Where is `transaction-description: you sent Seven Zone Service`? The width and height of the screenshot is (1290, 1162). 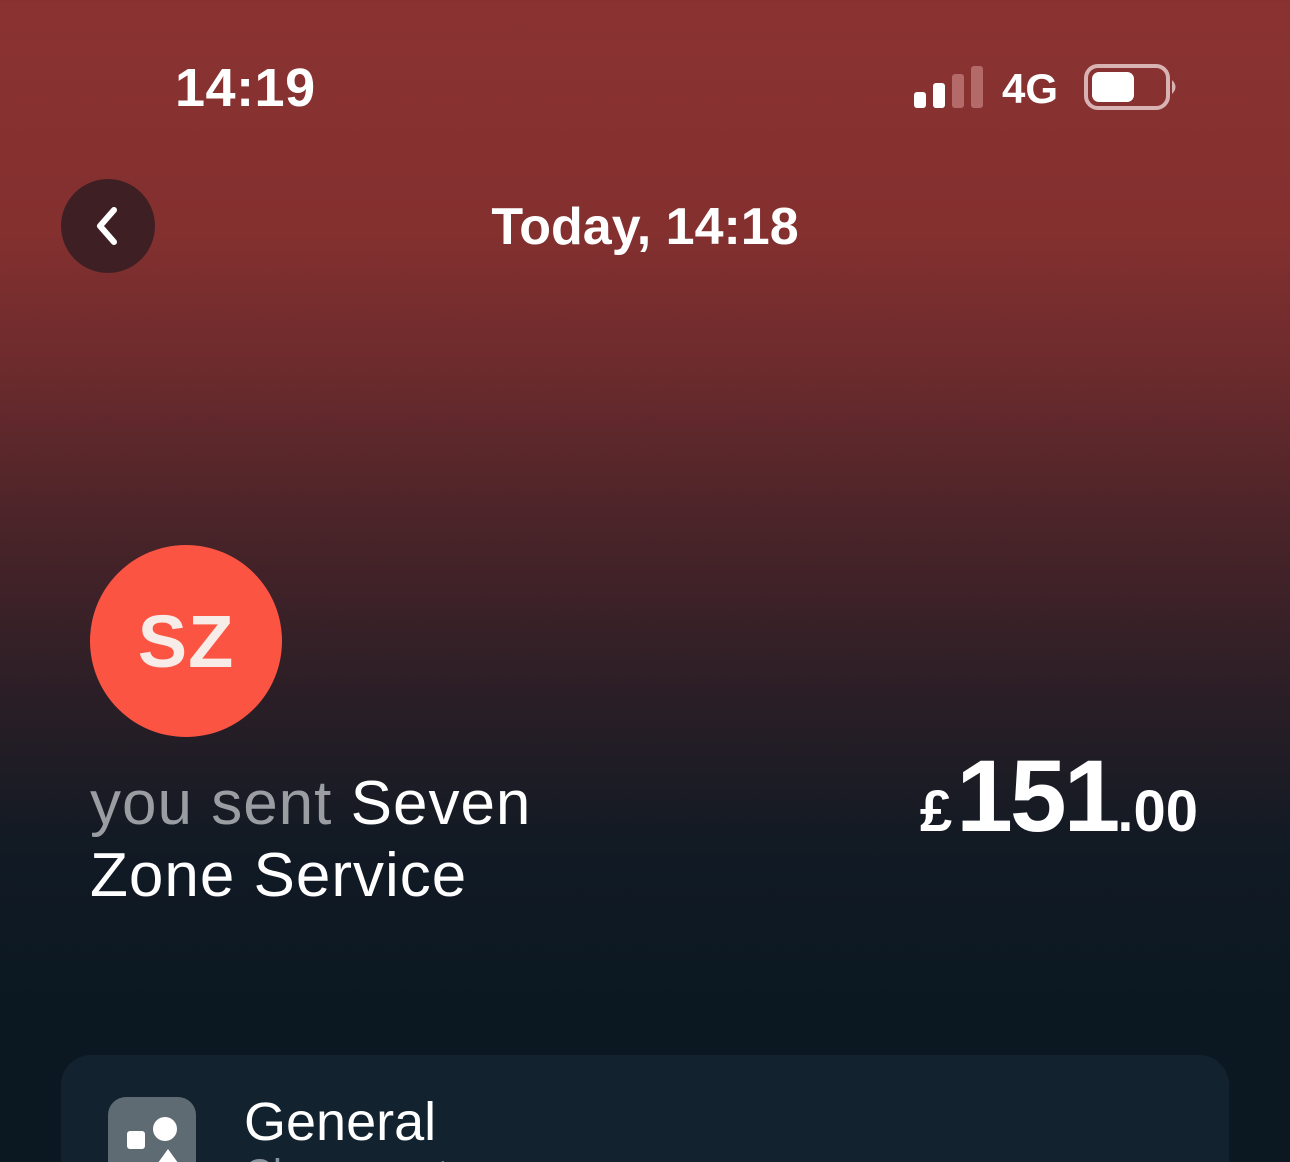
transaction-description: you sent Seven Zone Service is located at coordinates (350, 840).